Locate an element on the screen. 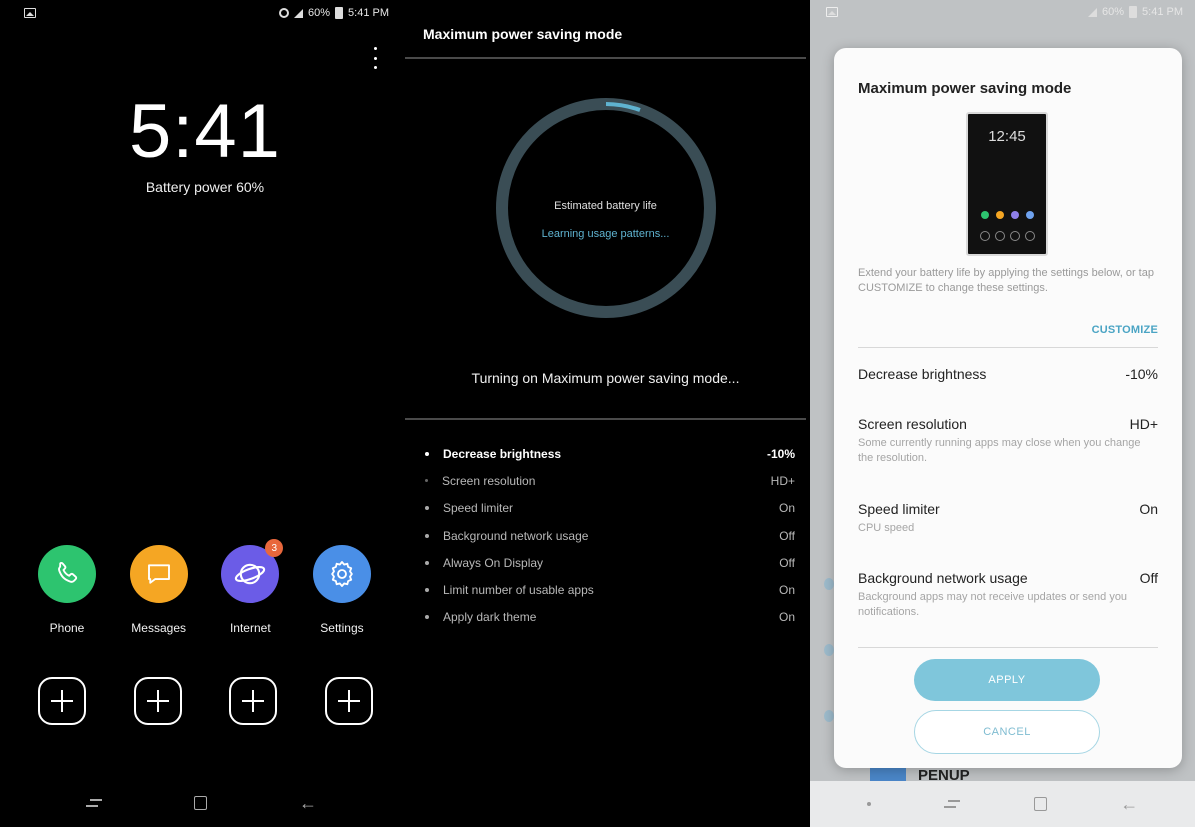 Image resolution: width=1195 pixels, height=827 pixels. item-label: Always On Display is located at coordinates (493, 562).